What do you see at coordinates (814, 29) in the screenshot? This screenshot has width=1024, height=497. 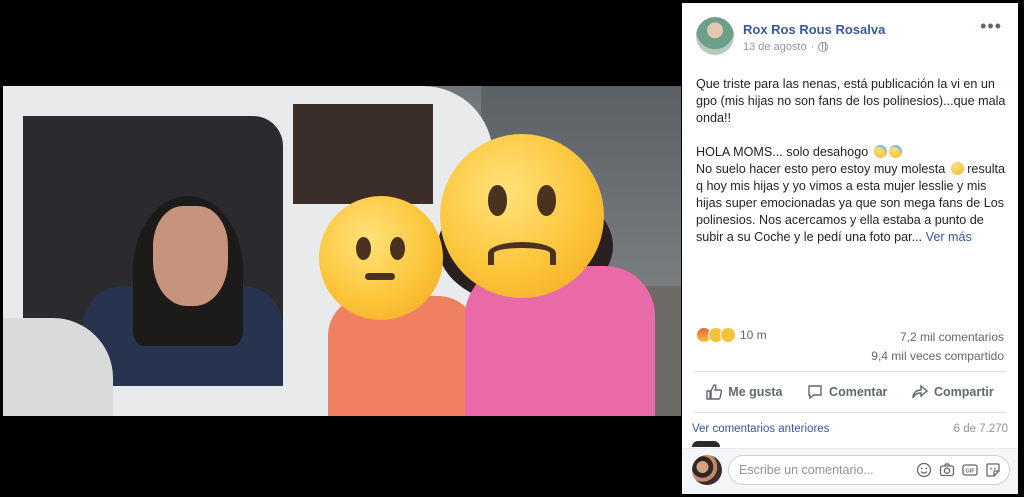 I see `author-name: Rox Ros Rous Rosalva` at bounding box center [814, 29].